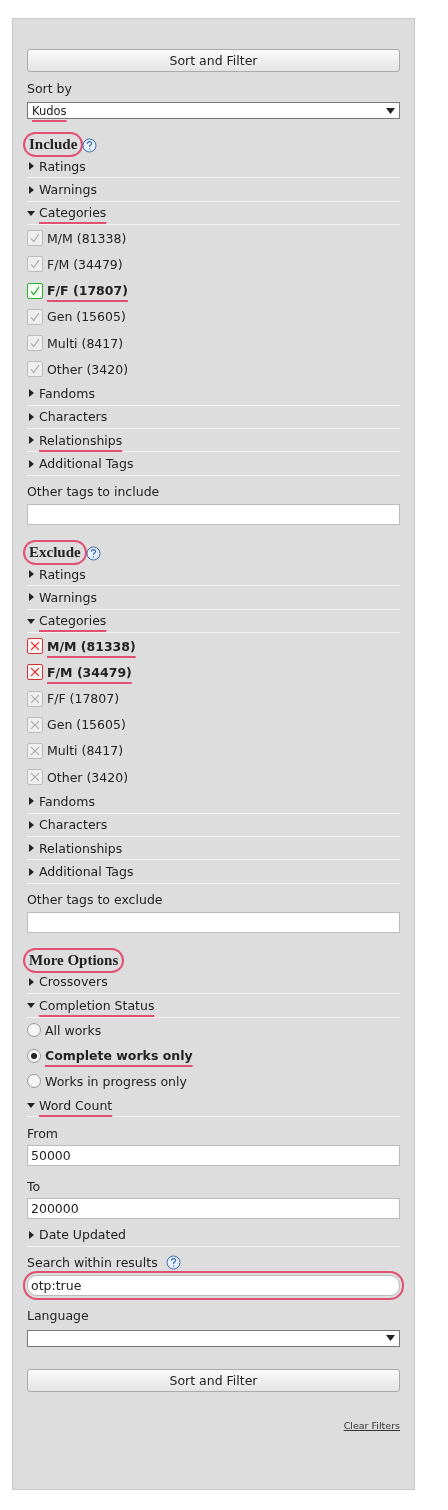  I want to click on expander-toggle: Completion Status, so click(91, 1005).